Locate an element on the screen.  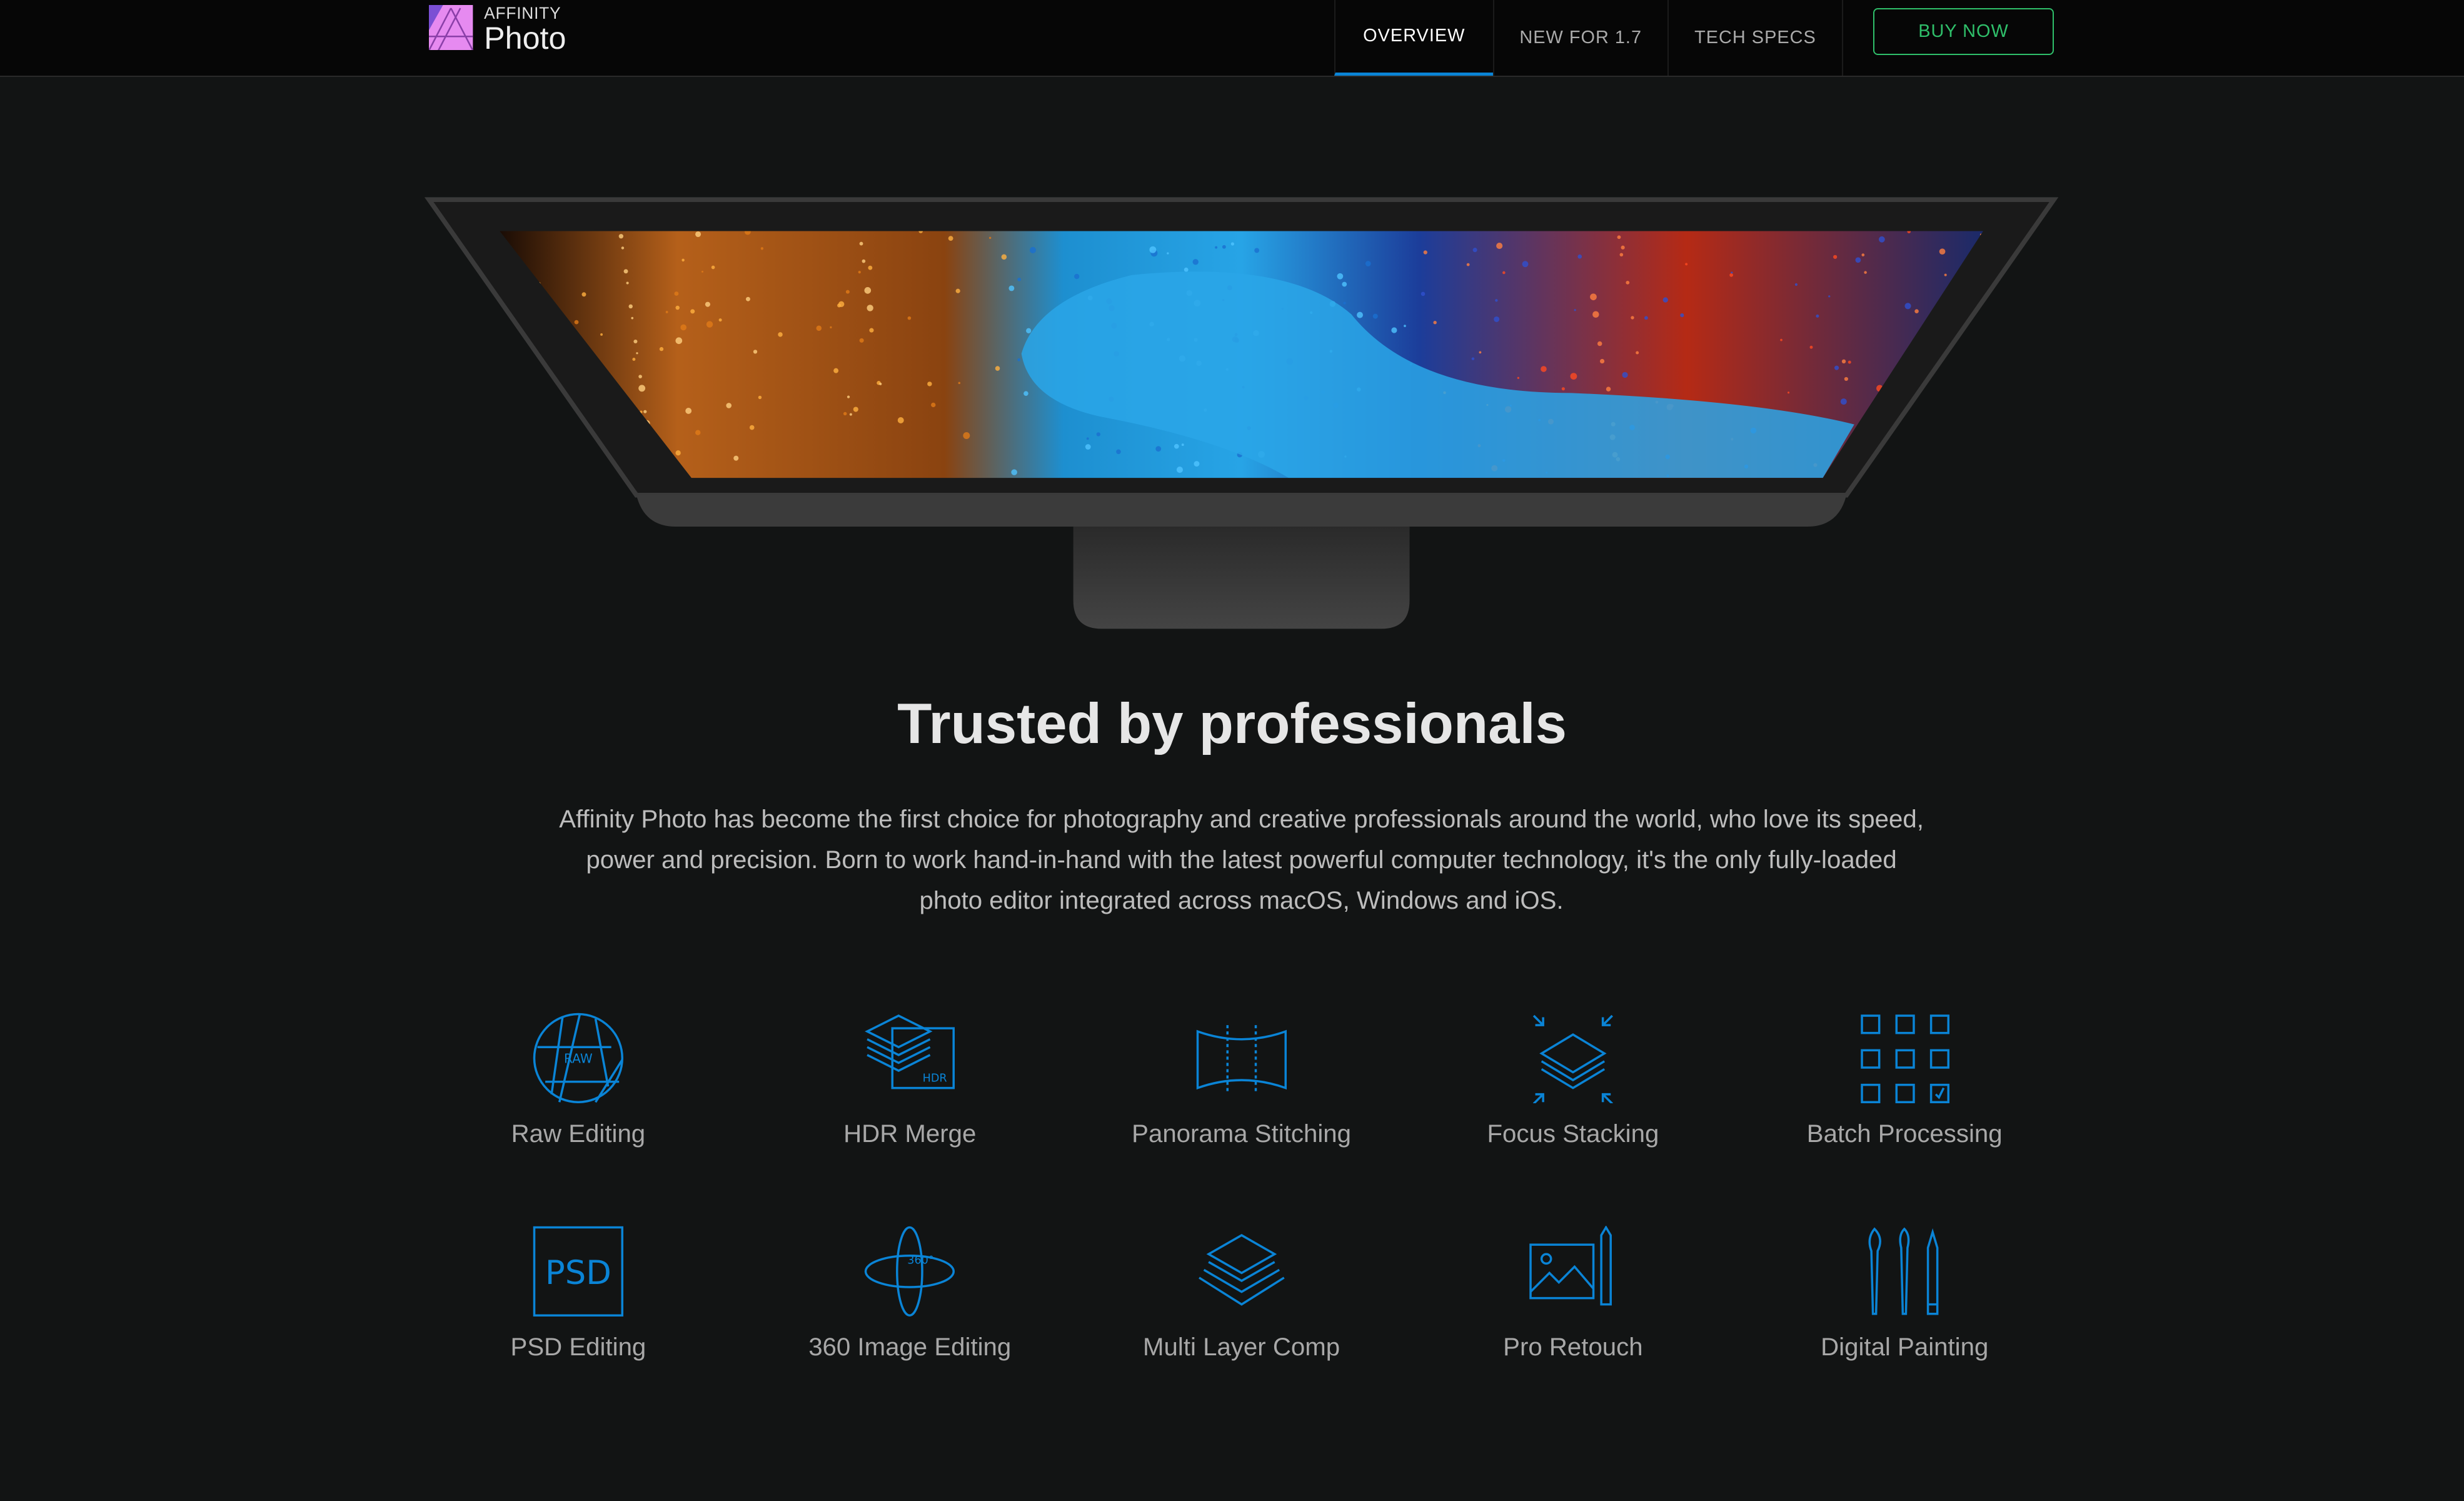
feature-label: Multi Layer Comp is located at coordinates (1241, 1347).